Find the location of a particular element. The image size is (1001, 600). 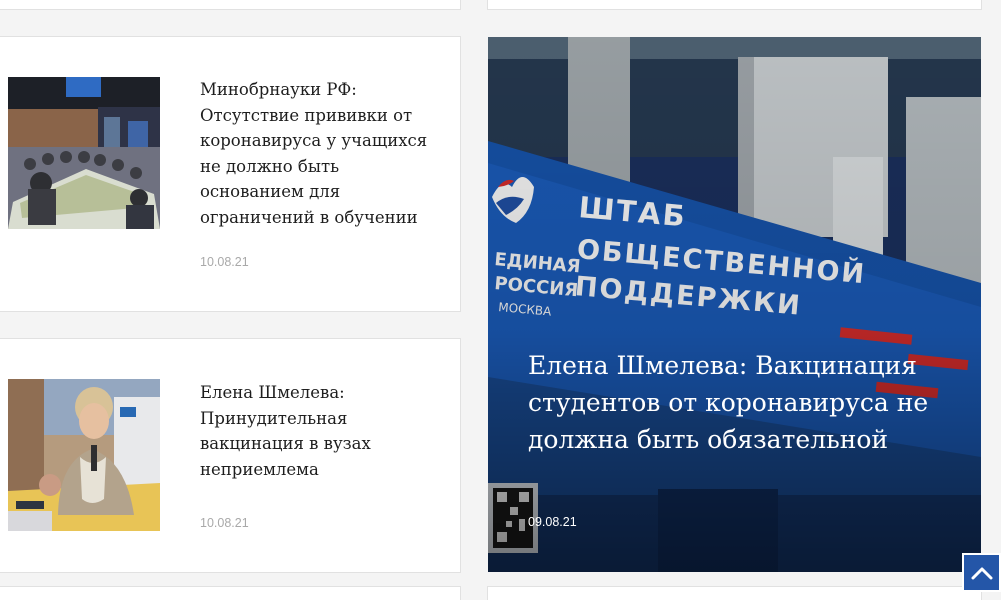

chevron-up-icon is located at coordinates (981, 573).